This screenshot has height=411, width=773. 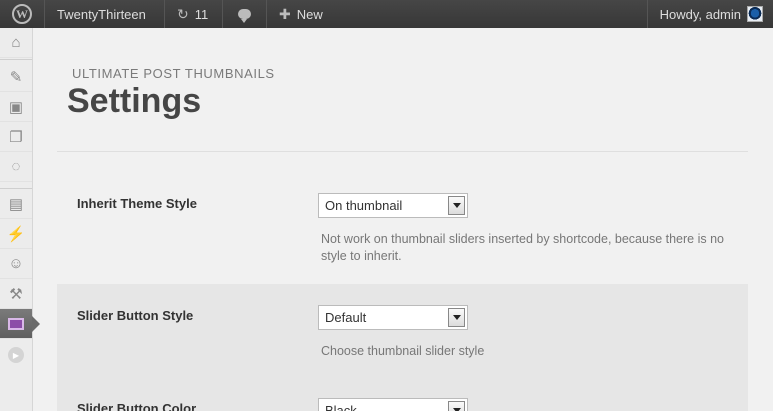 I want to click on menu-pages: ❐, so click(x=16, y=137).